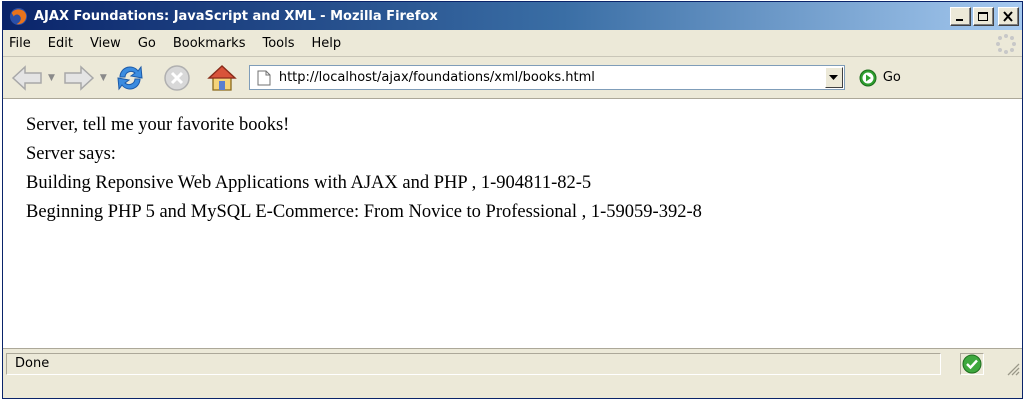  I want to click on reload-icon, so click(130, 77).